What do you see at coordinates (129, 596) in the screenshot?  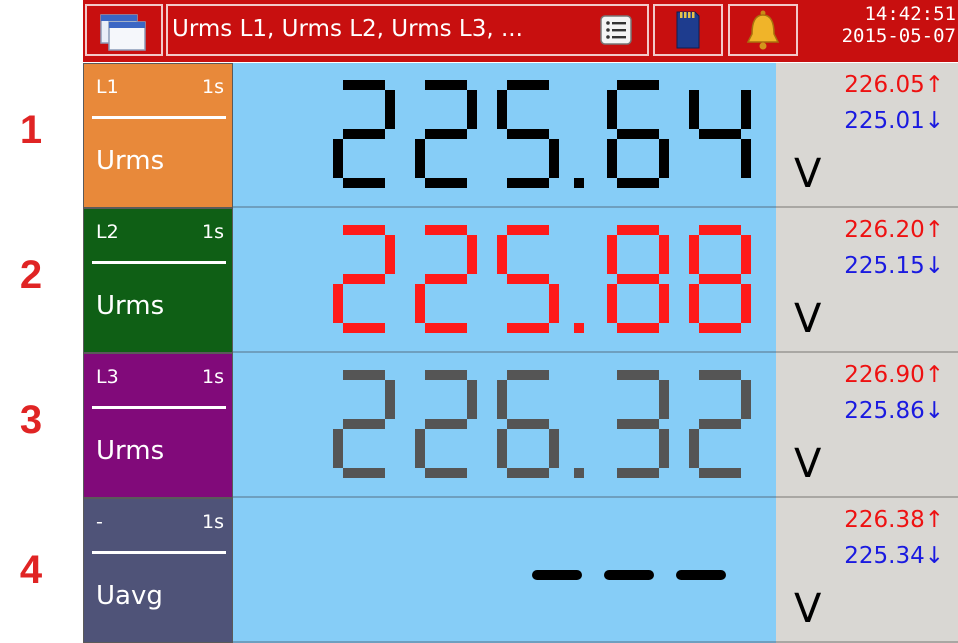 I see `quantity-label: Uavg` at bounding box center [129, 596].